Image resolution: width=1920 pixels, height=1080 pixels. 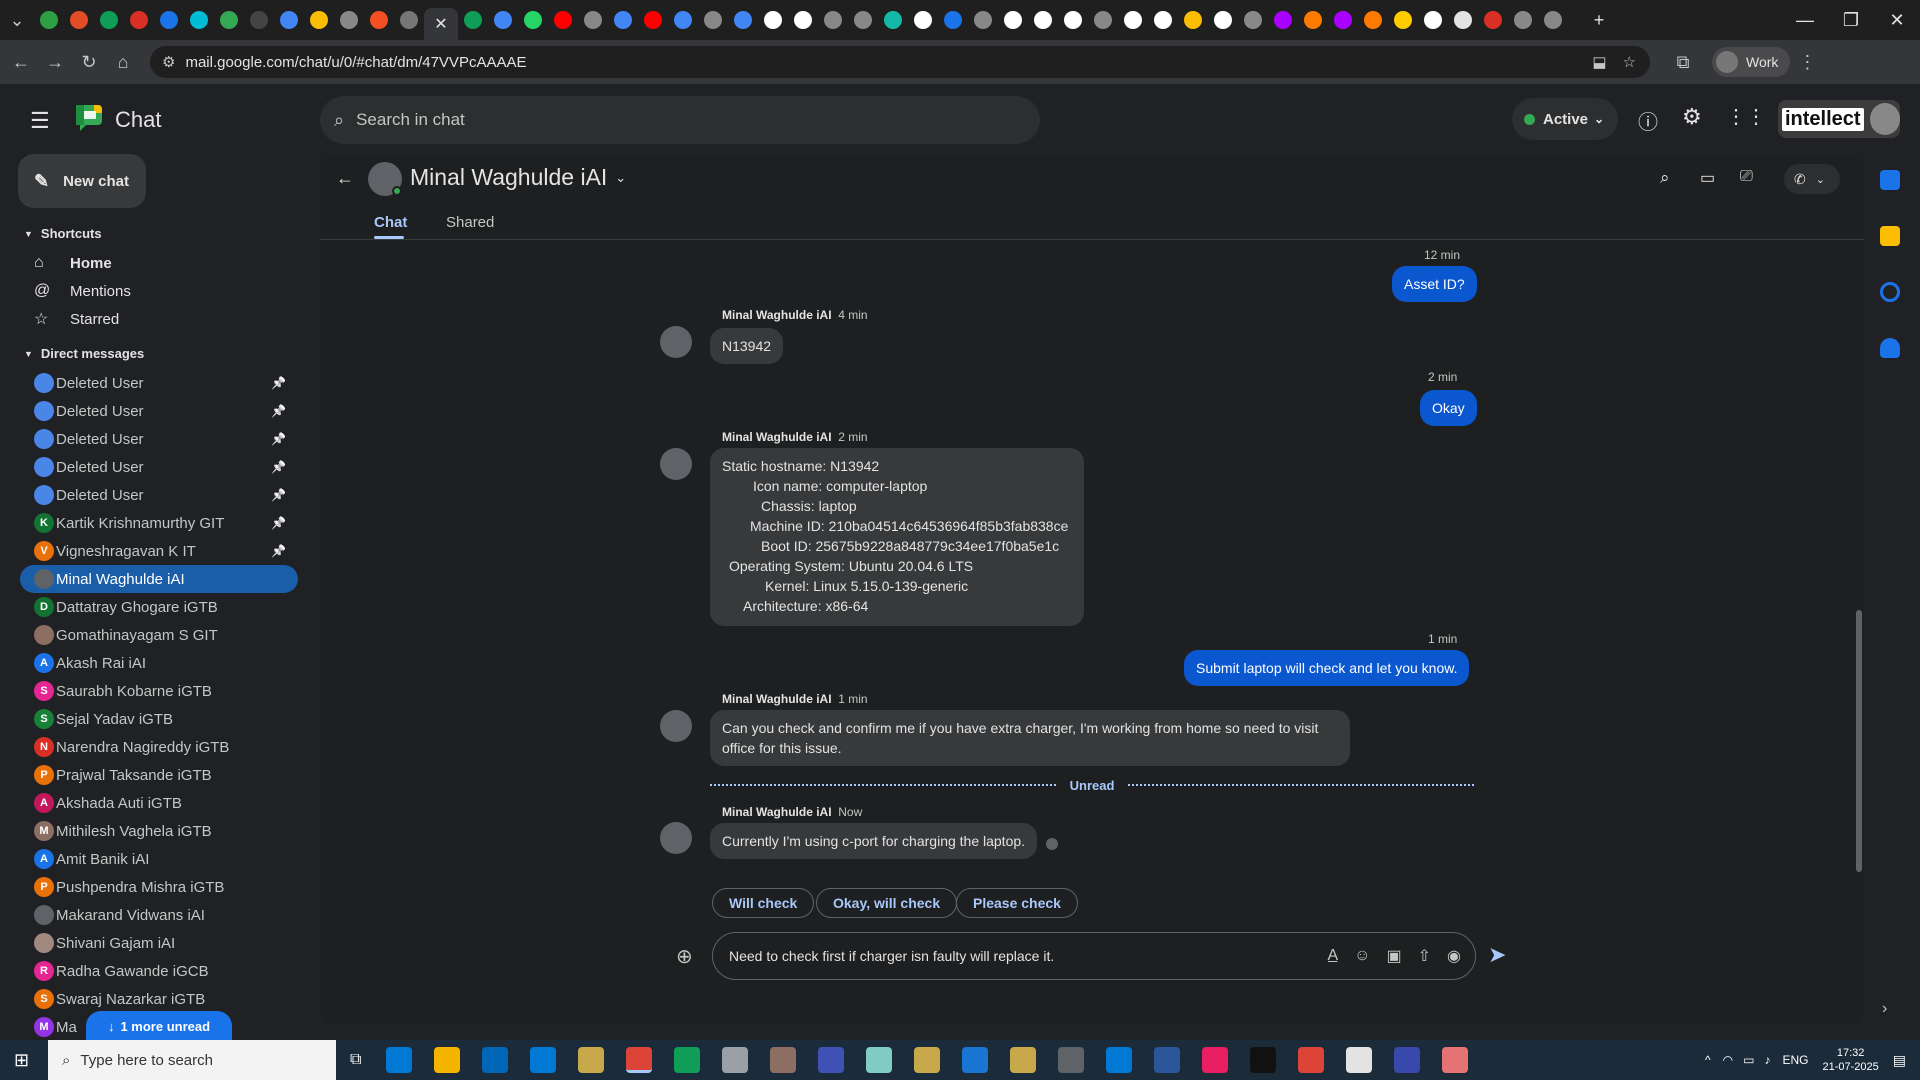 What do you see at coordinates (1665, 178) in the screenshot?
I see `search-conversation-icon: ⌕` at bounding box center [1665, 178].